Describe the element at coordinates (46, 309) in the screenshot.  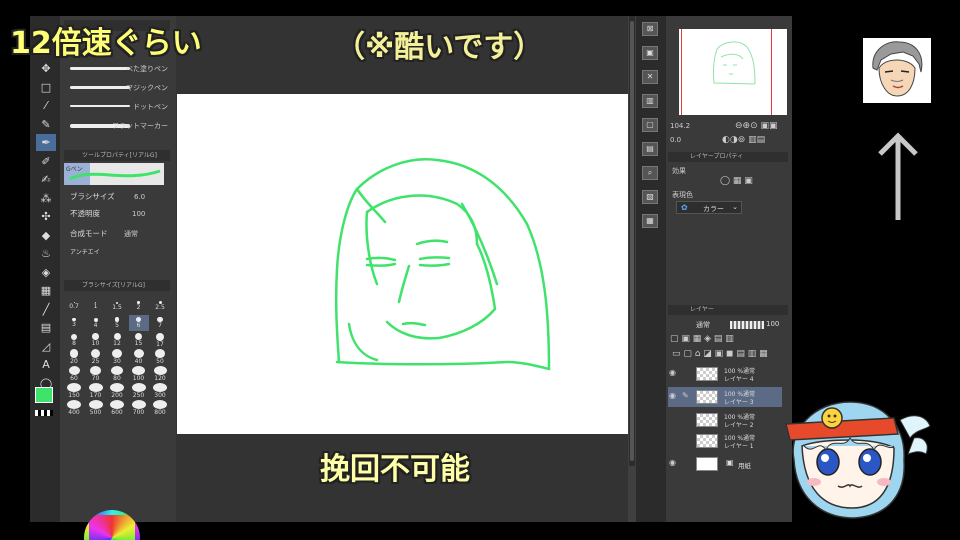
I see `figure-tool-icon: ╱` at that location.